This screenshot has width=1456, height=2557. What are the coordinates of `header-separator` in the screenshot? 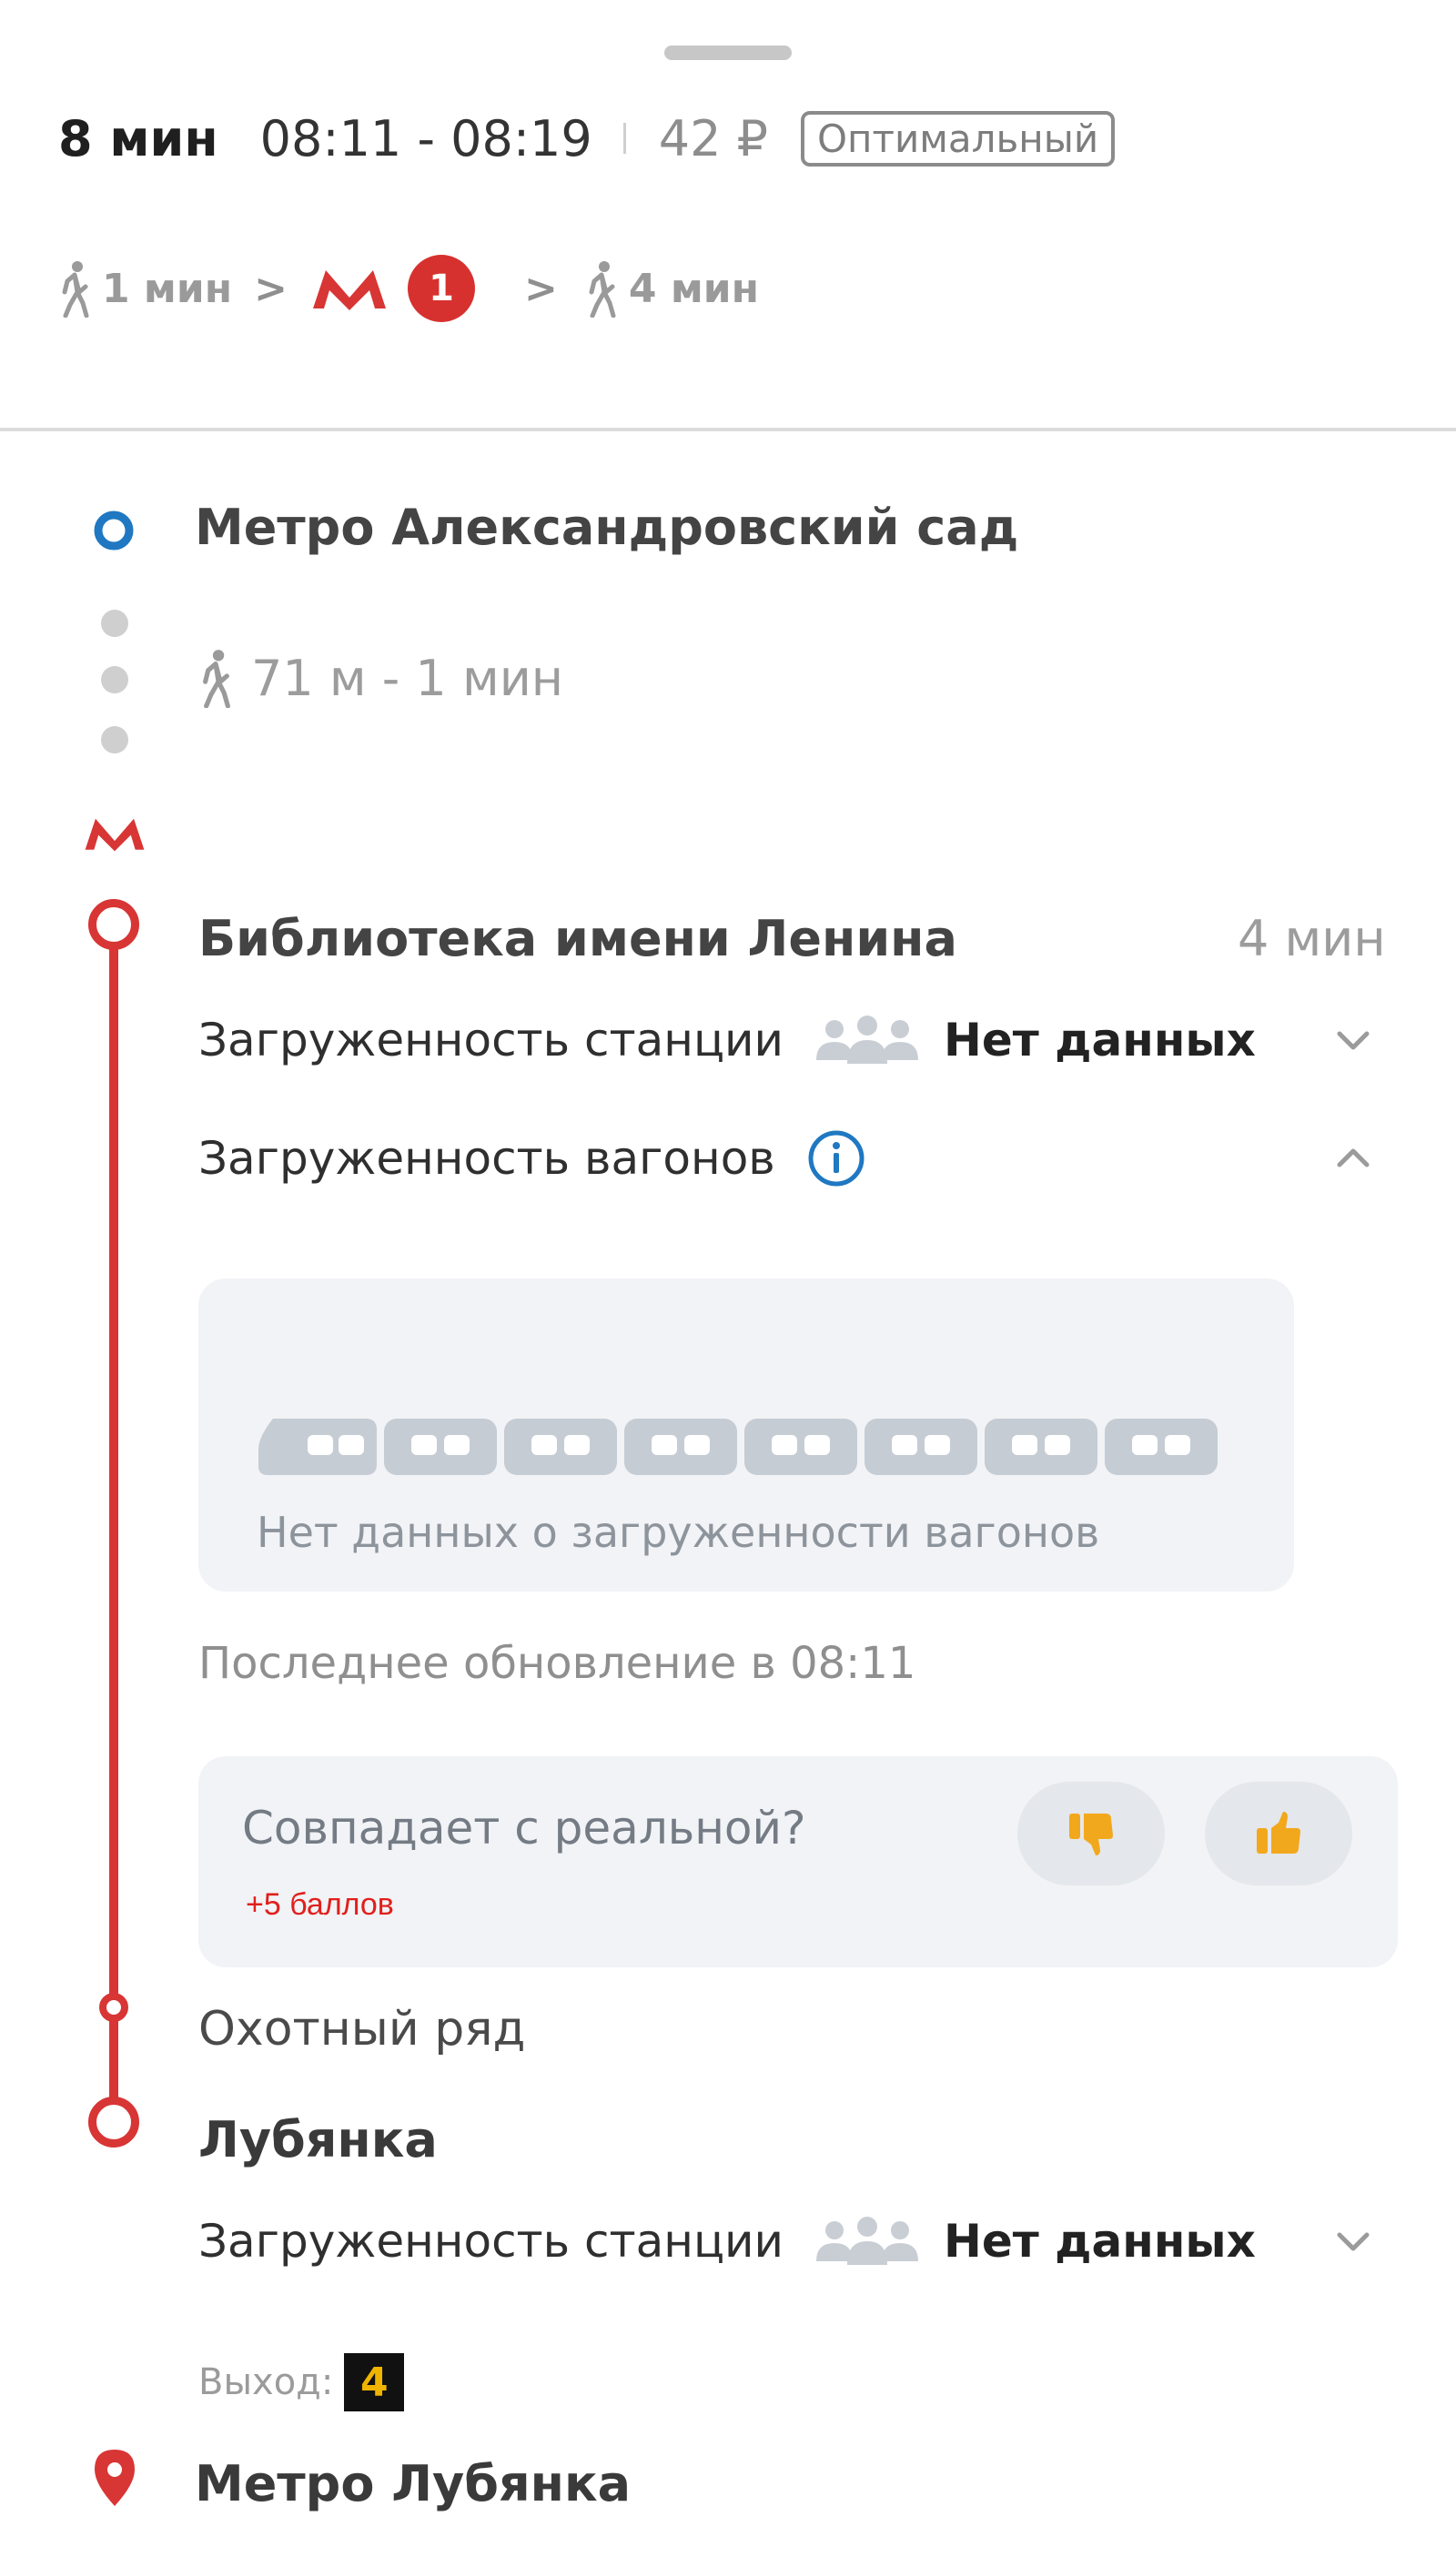 It's located at (624, 138).